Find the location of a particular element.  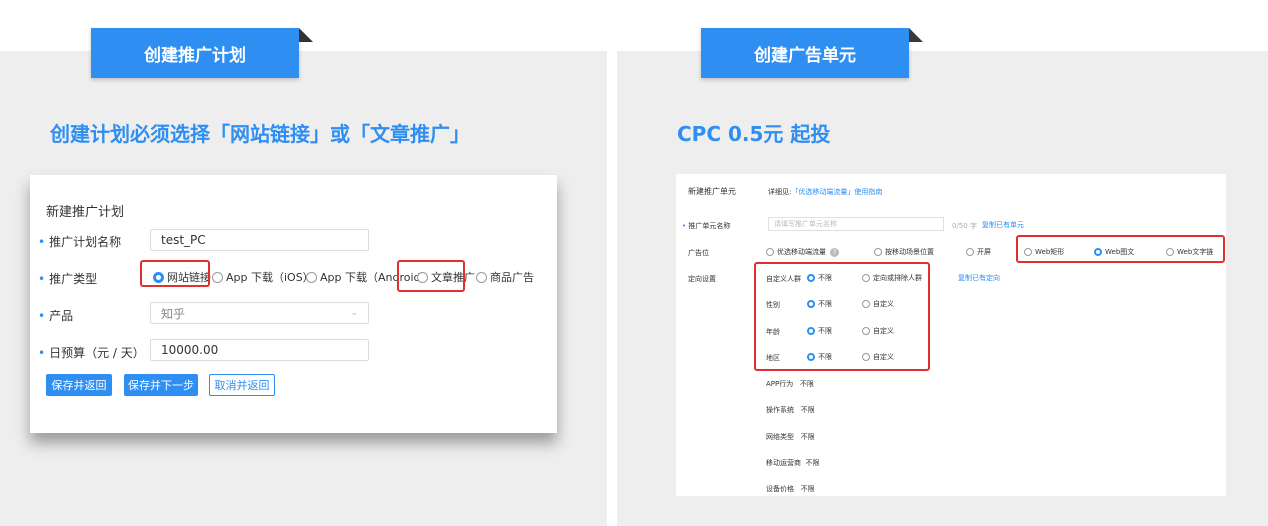

network-row: 网络类型 不限 is located at coordinates (790, 437).